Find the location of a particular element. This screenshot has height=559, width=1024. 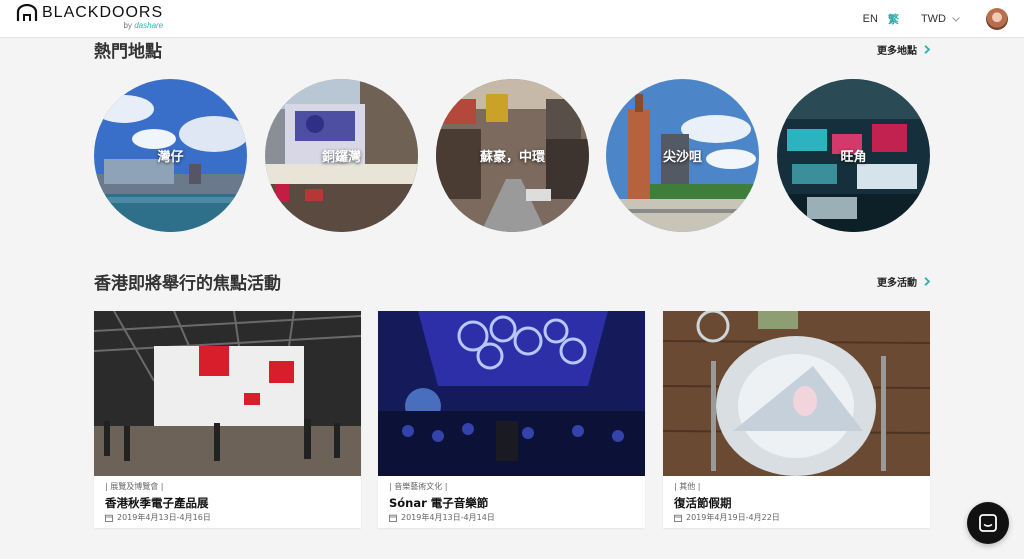

place-label: 蘇豪，中環 is located at coordinates (512, 157).